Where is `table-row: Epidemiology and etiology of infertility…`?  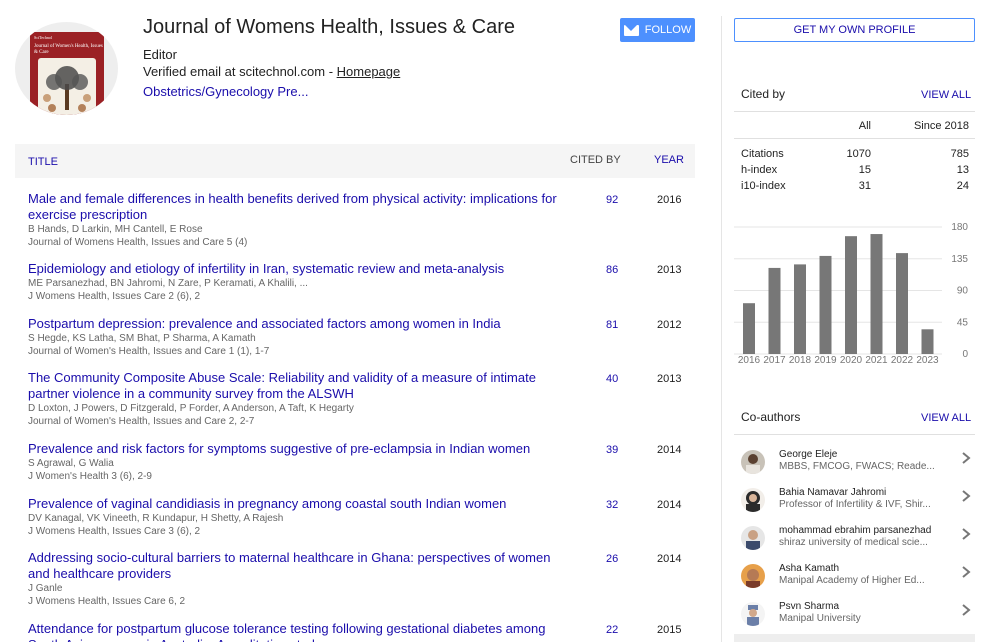 table-row: Epidemiology and etiology of infertility… is located at coordinates (361, 282).